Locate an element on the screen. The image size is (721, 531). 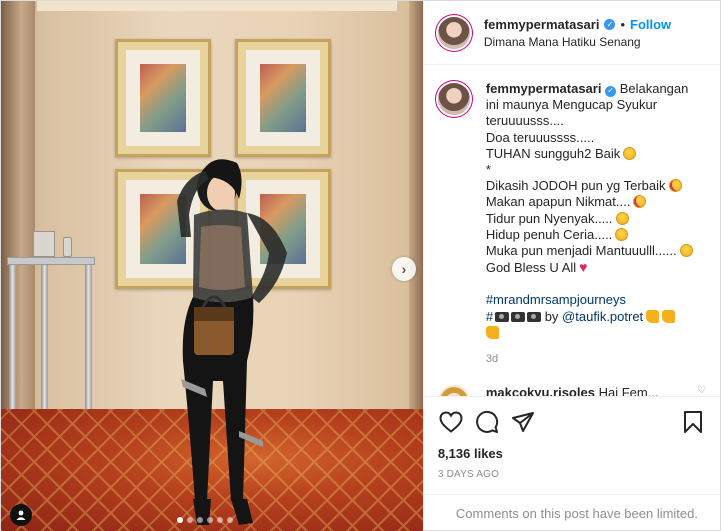
caption-time: 3d is located at coordinates (492, 359).